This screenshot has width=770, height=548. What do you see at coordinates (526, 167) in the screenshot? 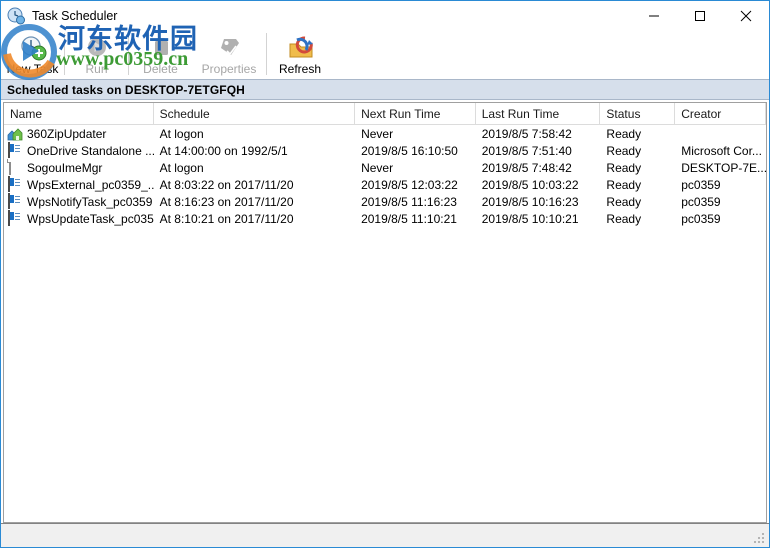
I see `cell-last-run-time: 2019/8/5 7:48:42` at bounding box center [526, 167].